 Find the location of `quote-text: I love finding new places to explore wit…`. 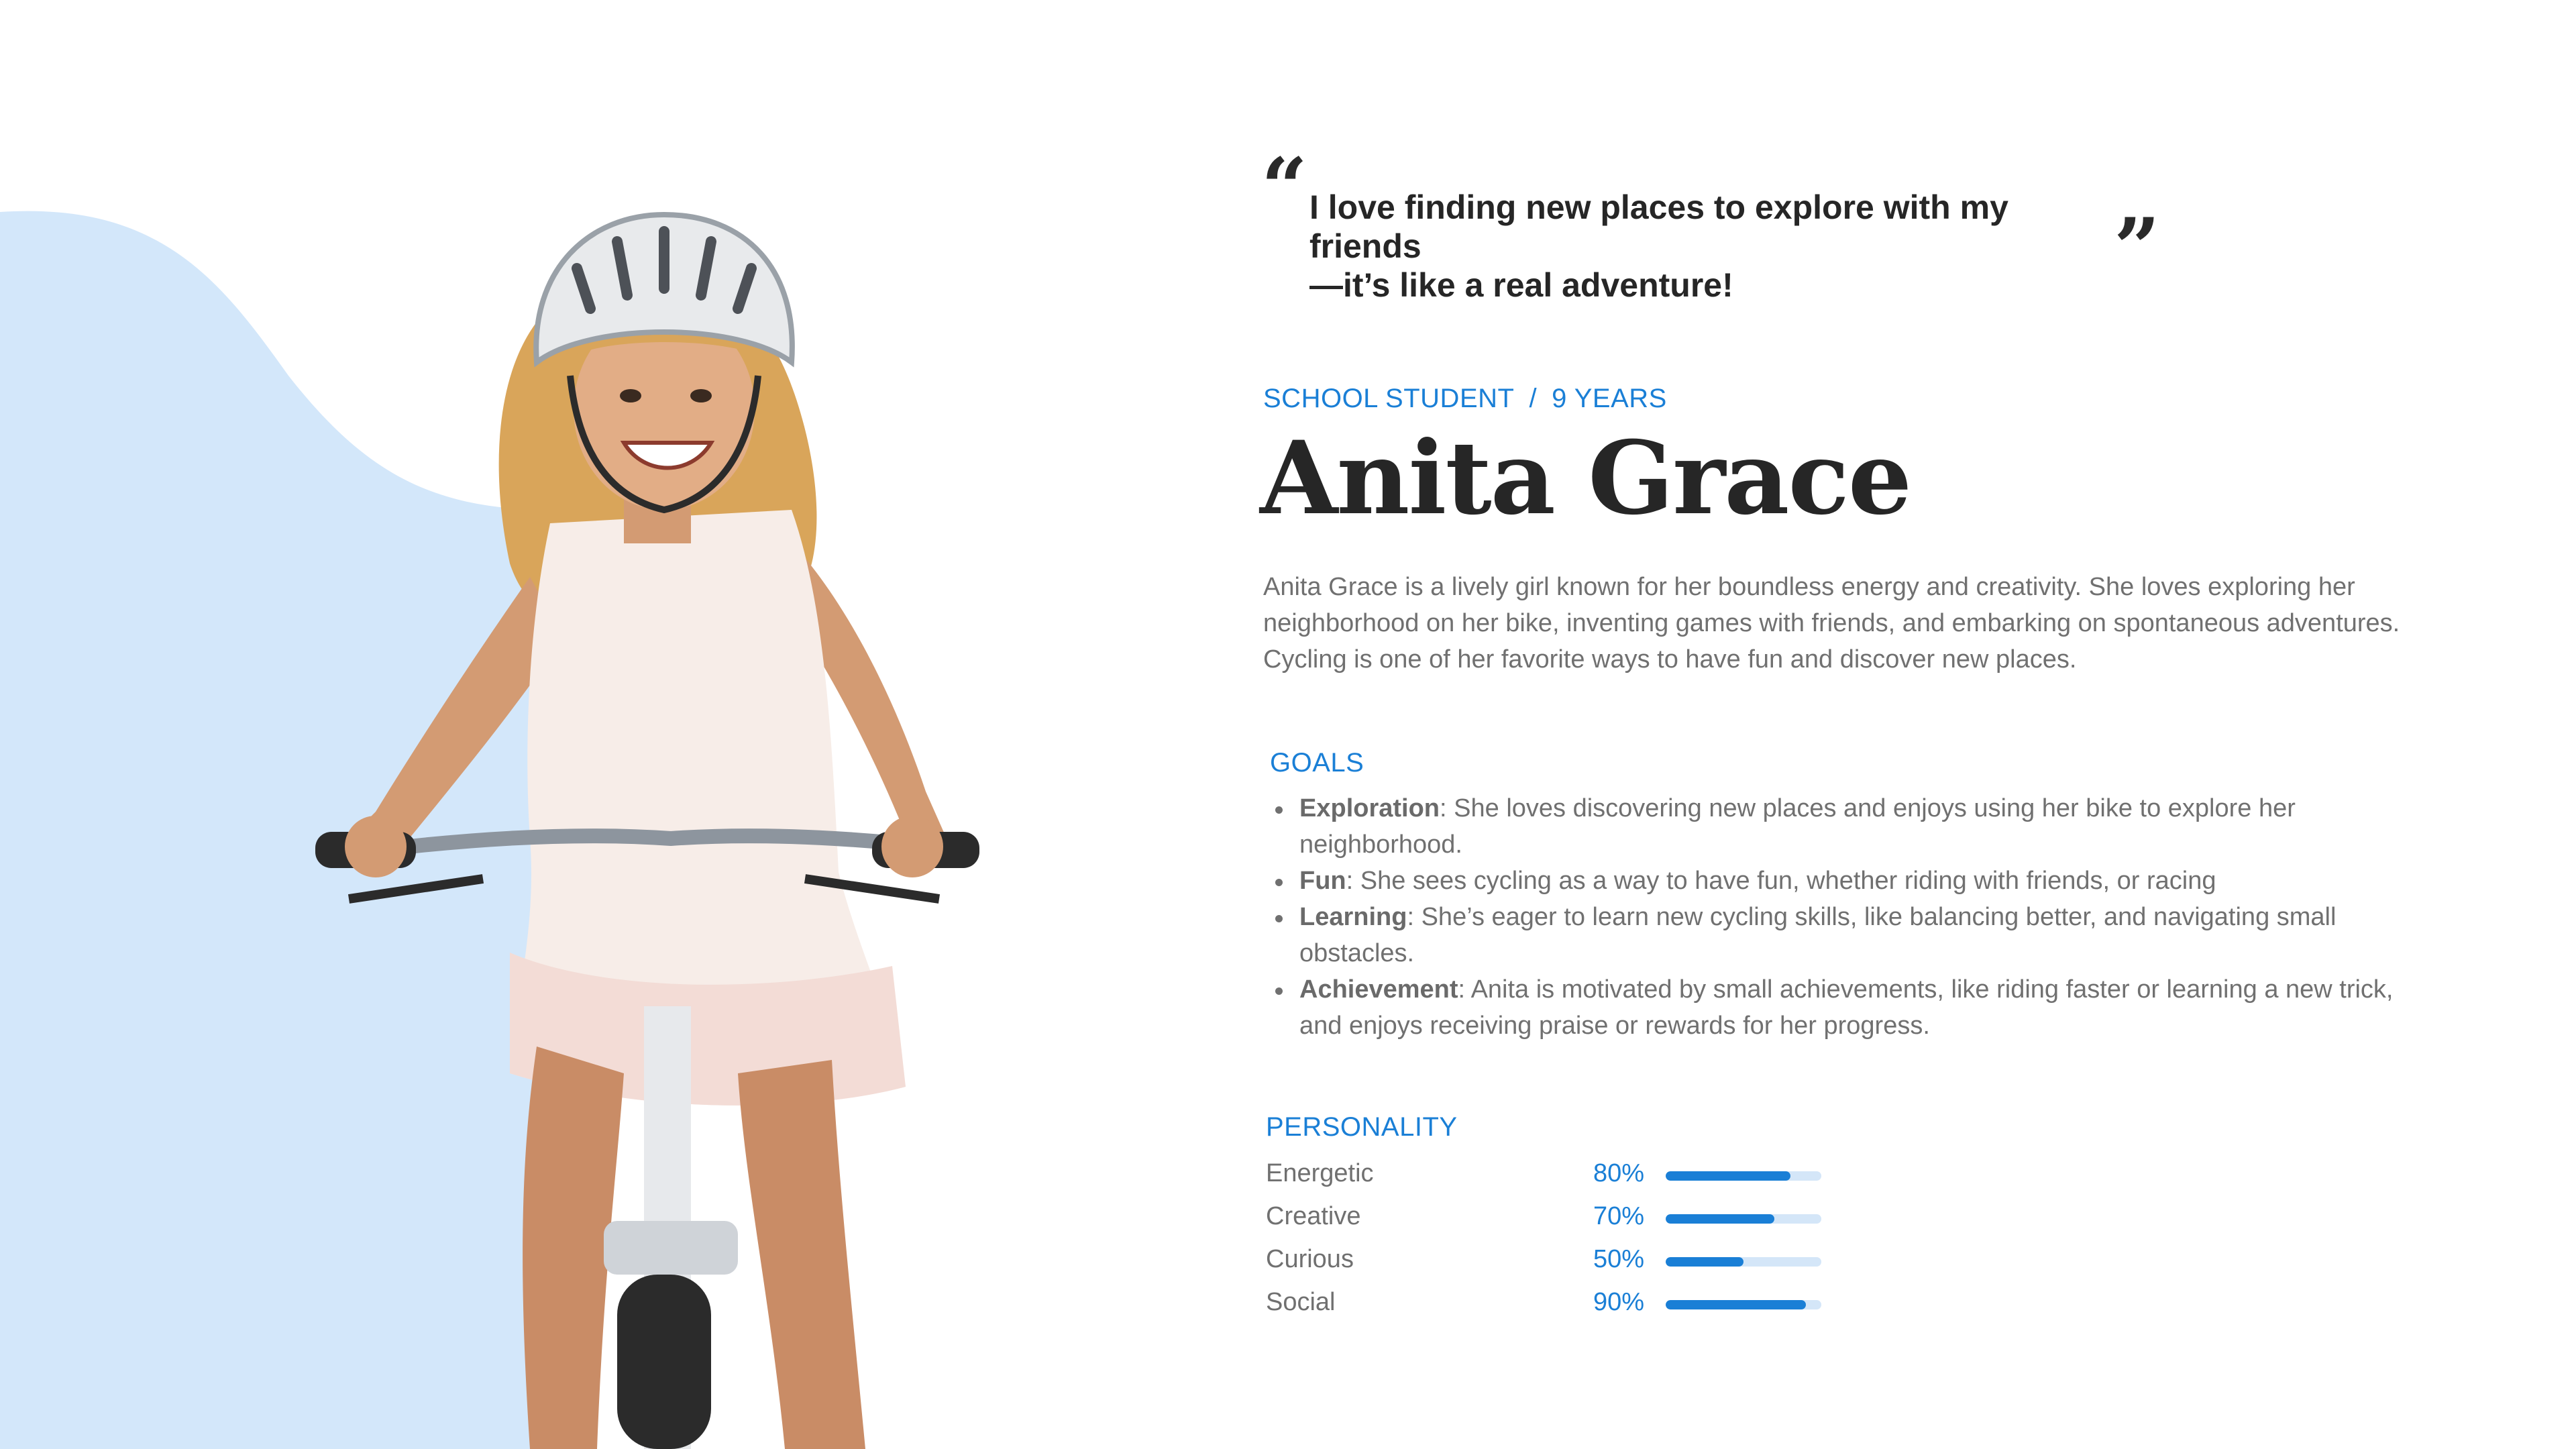

quote-text: I love finding new places to explore wit… is located at coordinates (1711, 246).